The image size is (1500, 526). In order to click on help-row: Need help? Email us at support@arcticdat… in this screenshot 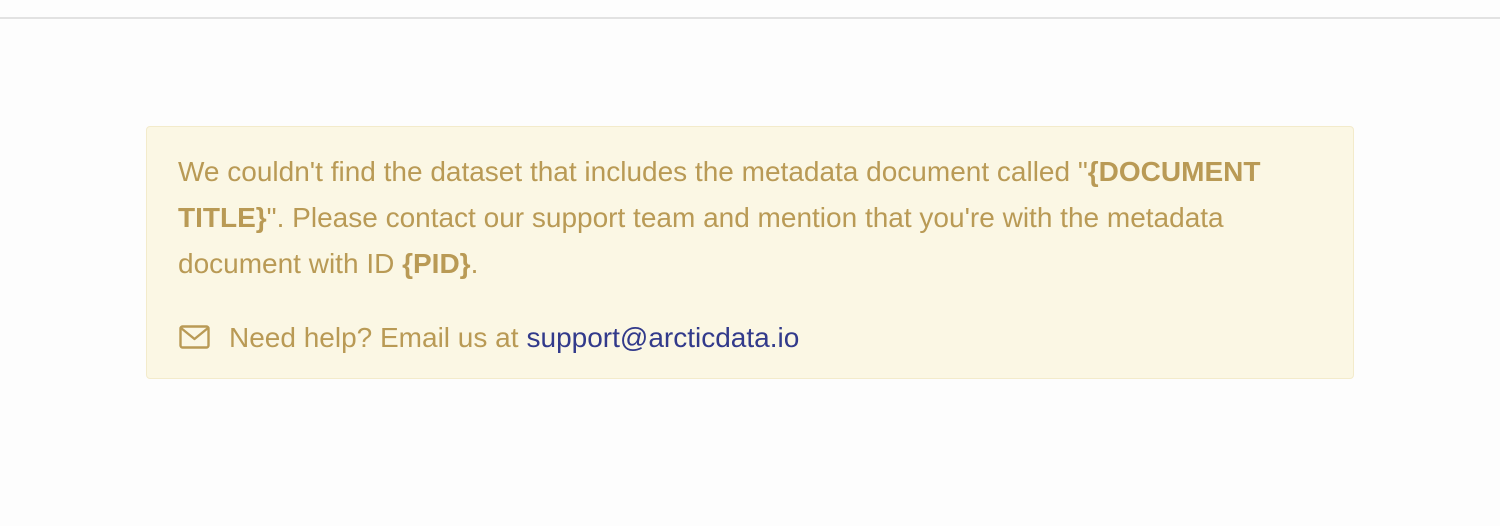, I will do `click(750, 338)`.